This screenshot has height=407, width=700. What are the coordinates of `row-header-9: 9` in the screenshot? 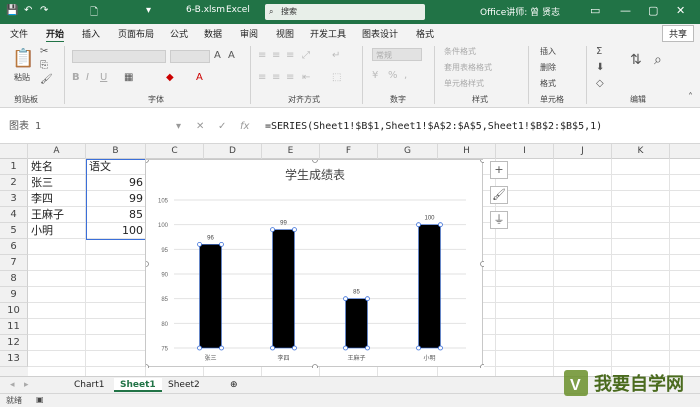 It's located at (14, 295).